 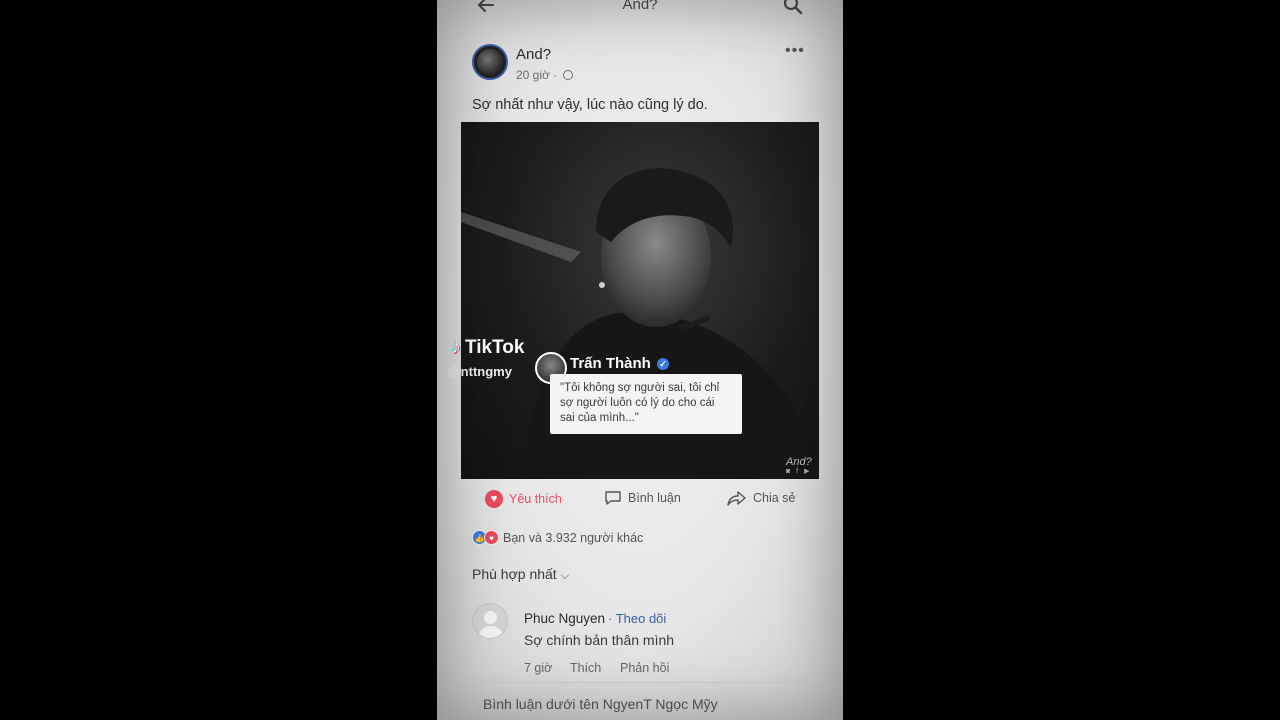 I want to click on reactions-summary: 👍 ♥ Bạn và 3.932 người khác, so click(x=557, y=537).